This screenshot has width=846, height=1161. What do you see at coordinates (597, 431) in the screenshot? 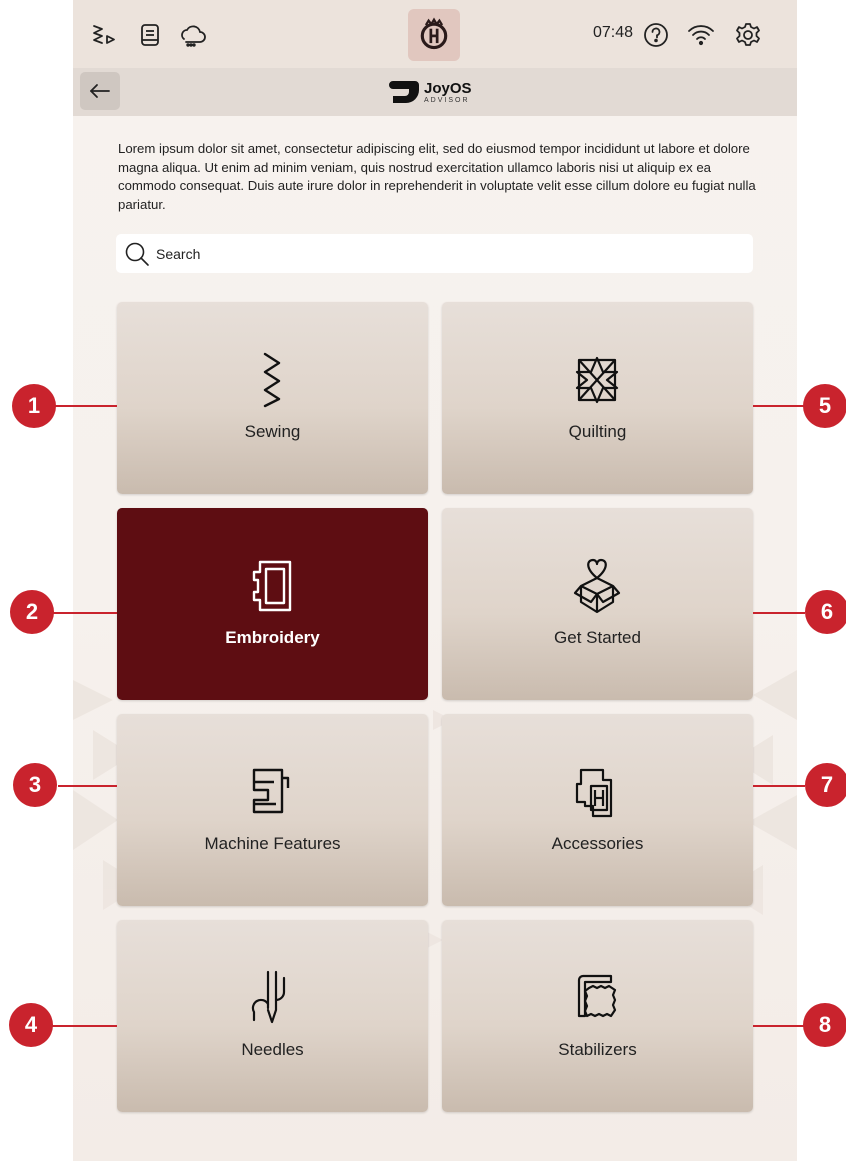
I see `tile-label: Quilting` at bounding box center [597, 431].